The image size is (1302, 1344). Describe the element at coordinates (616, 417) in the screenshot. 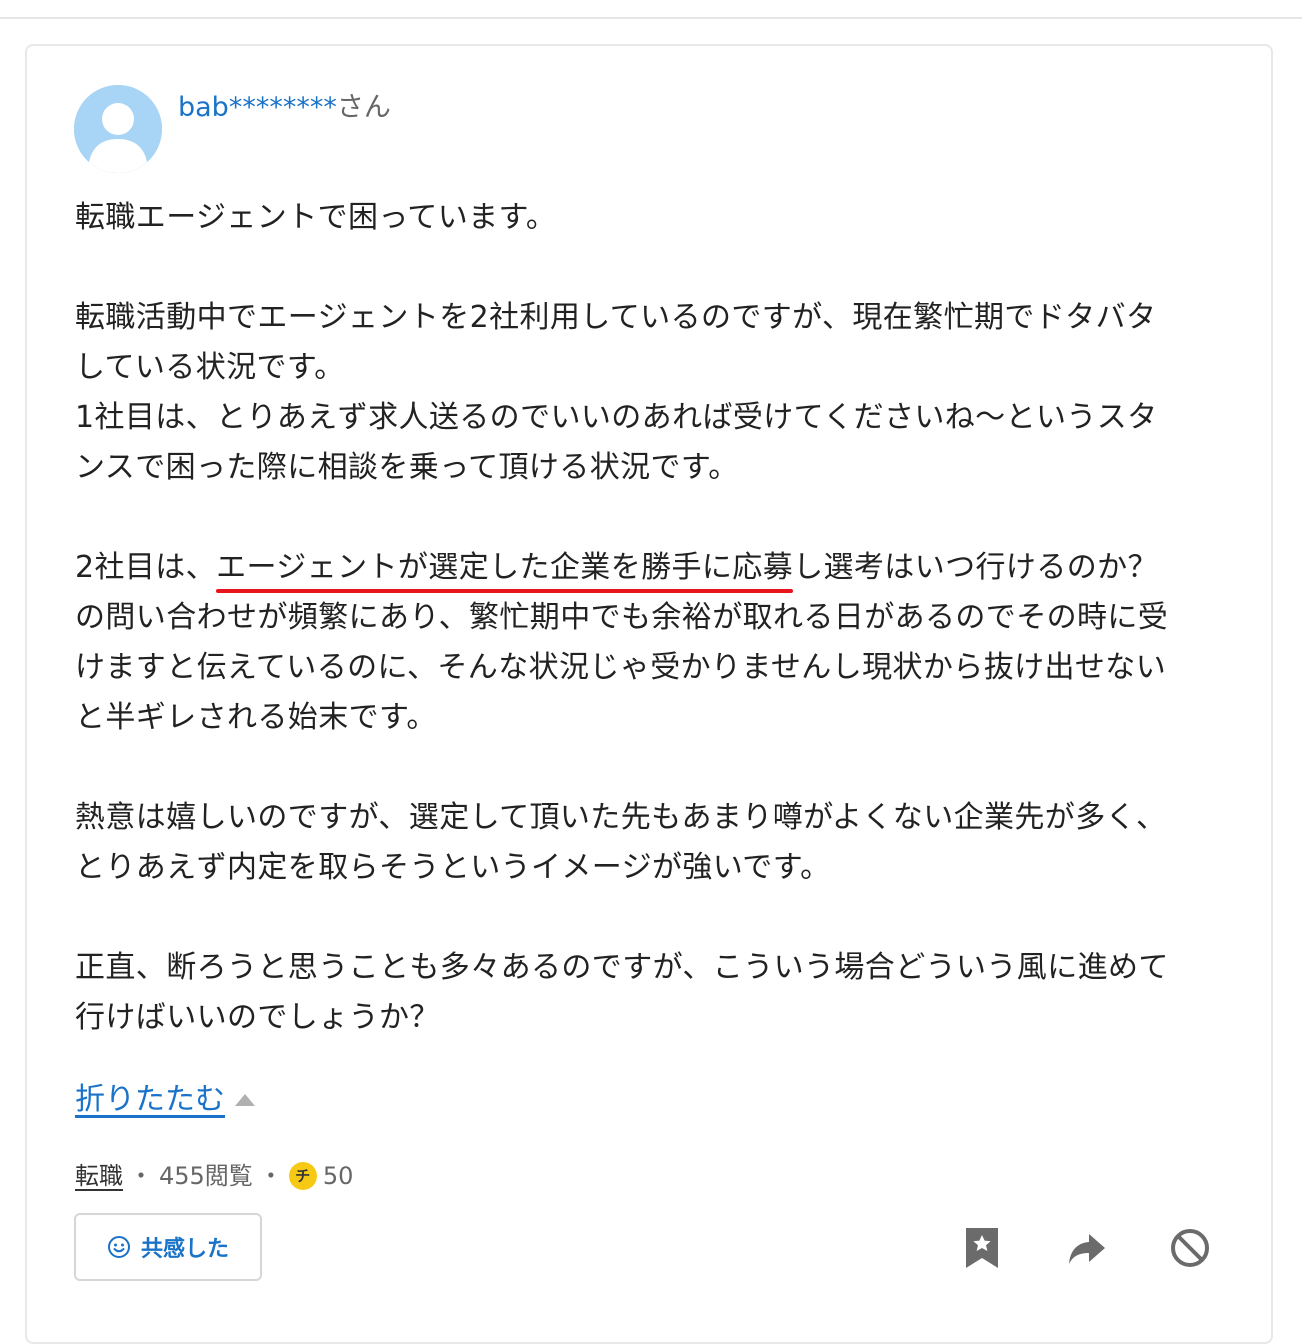

I see `body-line: 1社目は、とりあえず求人送るのでいいのあれば受けてくださいね〜というスタ` at that location.